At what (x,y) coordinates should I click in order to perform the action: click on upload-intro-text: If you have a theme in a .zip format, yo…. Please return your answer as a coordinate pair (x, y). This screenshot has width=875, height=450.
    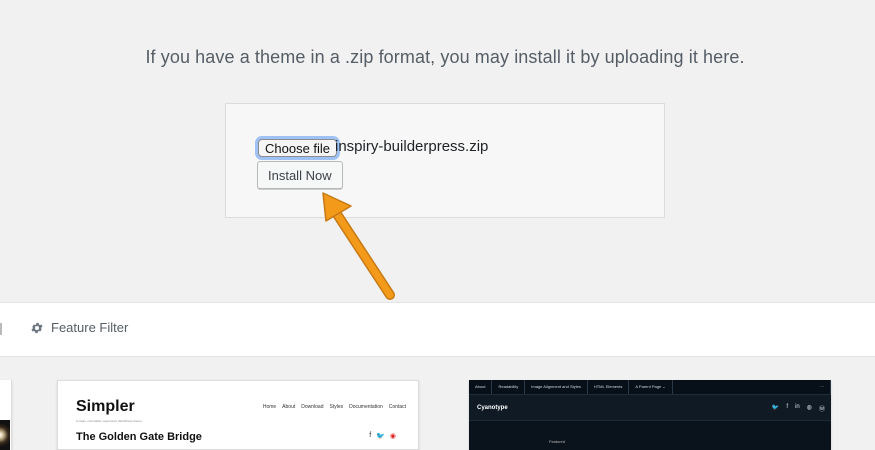
    Looking at the image, I should click on (445, 57).